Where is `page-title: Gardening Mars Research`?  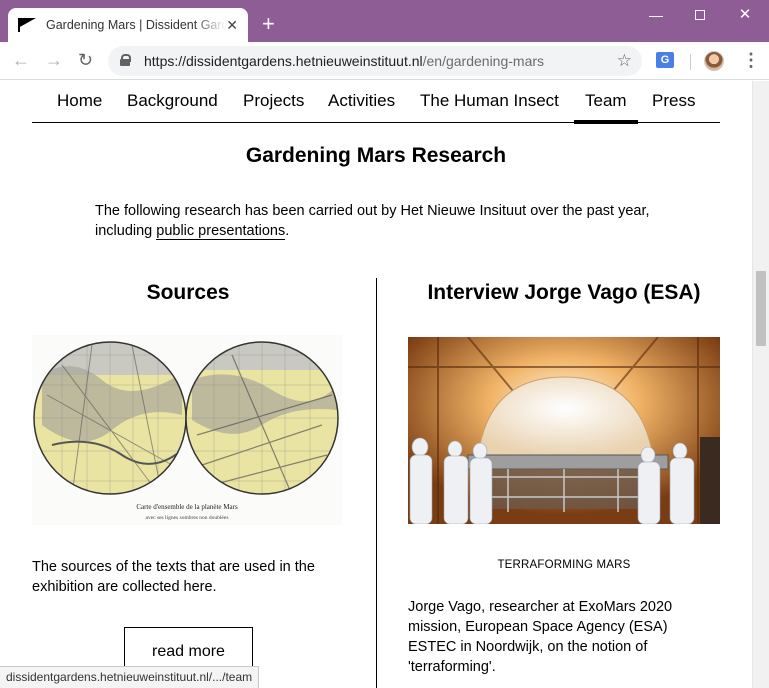 page-title: Gardening Mars Research is located at coordinates (376, 155).